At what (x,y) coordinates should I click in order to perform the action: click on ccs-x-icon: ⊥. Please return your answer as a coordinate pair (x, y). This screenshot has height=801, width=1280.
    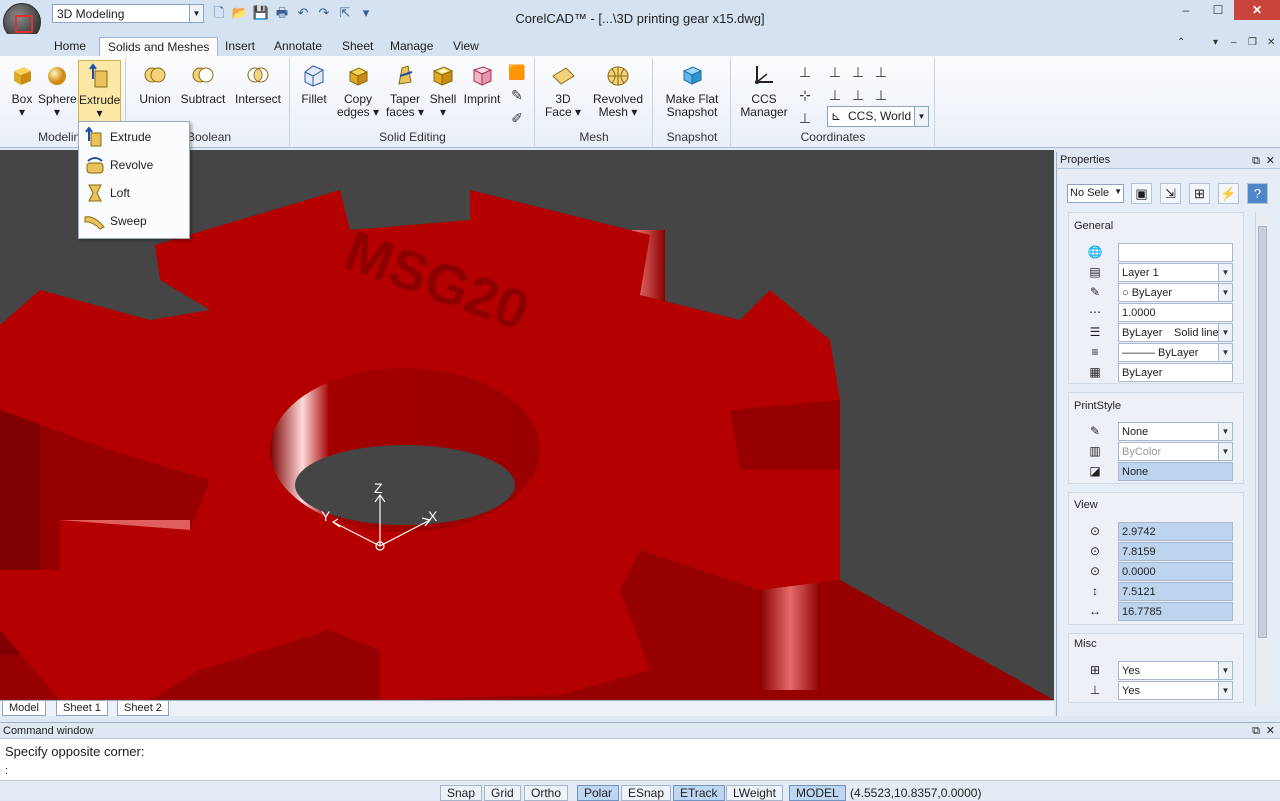
    Looking at the image, I should click on (881, 72).